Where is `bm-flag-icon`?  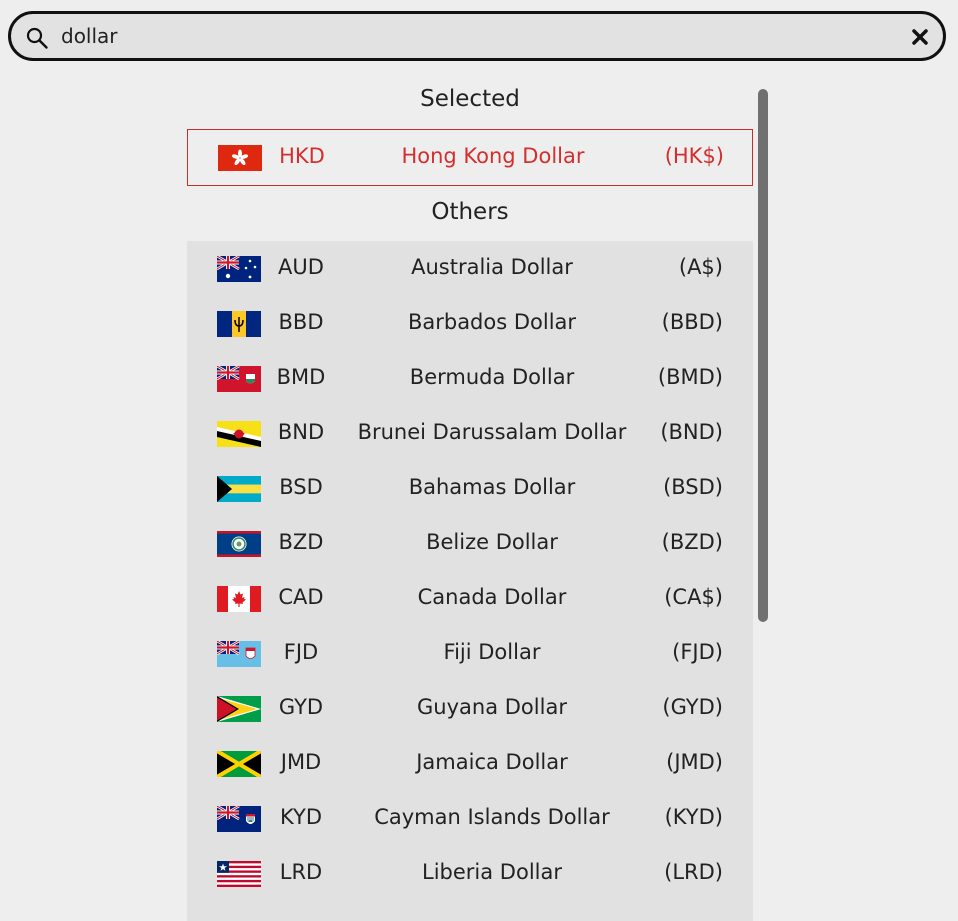
bm-flag-icon is located at coordinates (239, 379).